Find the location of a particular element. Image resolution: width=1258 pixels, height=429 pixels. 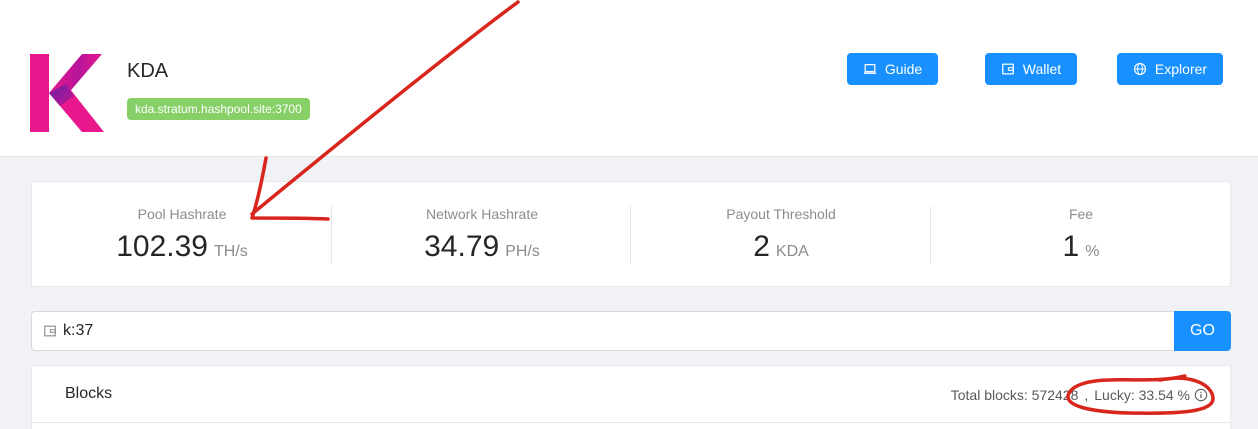

explorer-button: Explorer is located at coordinates (1170, 69).